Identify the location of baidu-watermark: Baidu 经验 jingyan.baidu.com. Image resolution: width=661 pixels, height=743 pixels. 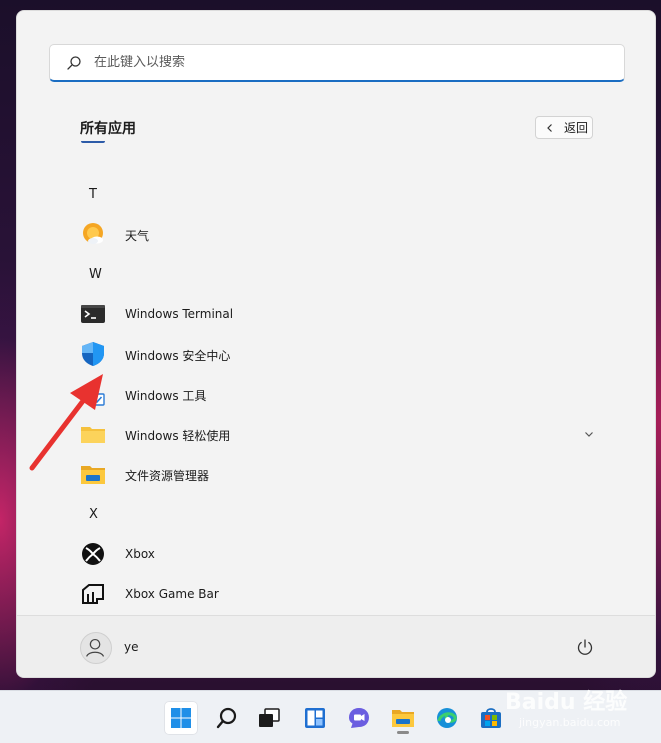
(580, 708).